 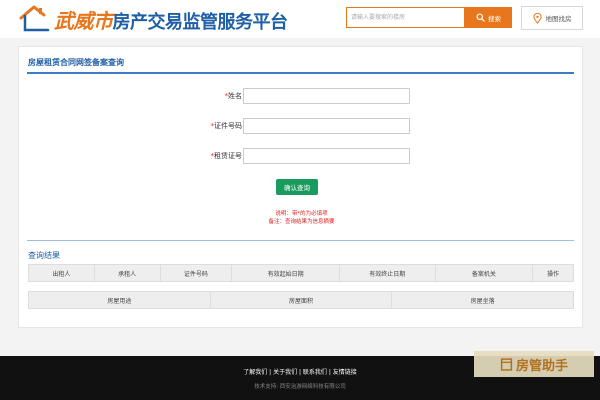 I want to click on col-house-use: 房屋用途, so click(x=120, y=300).